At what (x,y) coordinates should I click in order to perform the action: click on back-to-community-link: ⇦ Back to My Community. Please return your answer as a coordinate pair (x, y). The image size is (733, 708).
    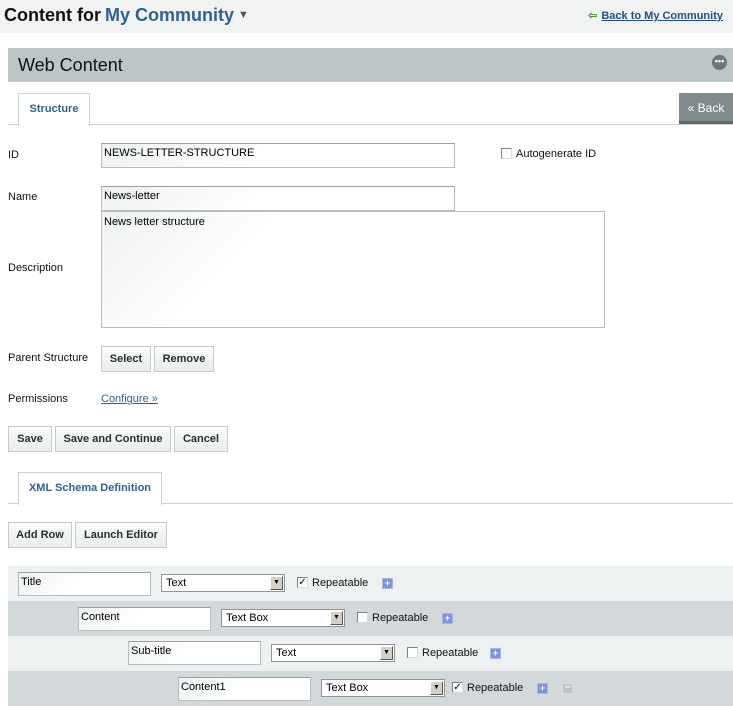
    Looking at the image, I should click on (655, 15).